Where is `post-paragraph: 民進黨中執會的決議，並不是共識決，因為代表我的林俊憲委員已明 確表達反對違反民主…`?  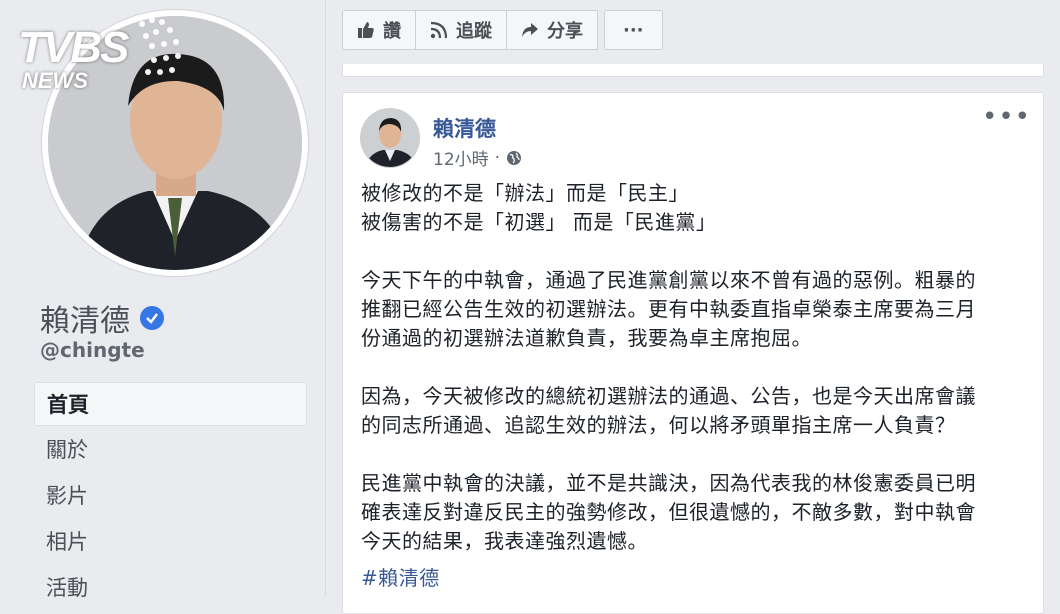 post-paragraph: 民進黨中執會的決議，並不是共識決，因為代表我的林俊憲委員已明 確表達反對違反民主… is located at coordinates (696, 512).